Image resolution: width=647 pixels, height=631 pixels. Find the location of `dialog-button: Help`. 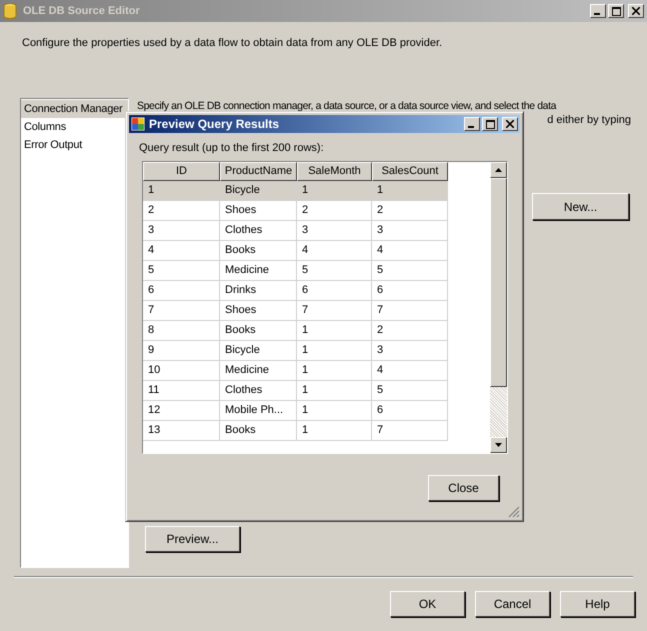

dialog-button: Help is located at coordinates (597, 604).